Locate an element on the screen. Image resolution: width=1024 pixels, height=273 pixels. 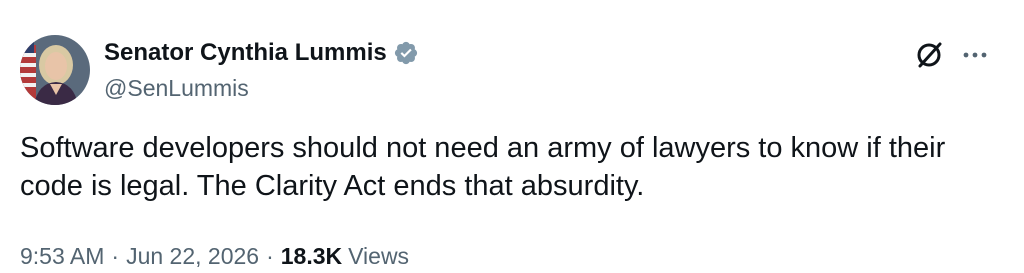
tweet-date: Jun 22, 2026 is located at coordinates (192, 256).